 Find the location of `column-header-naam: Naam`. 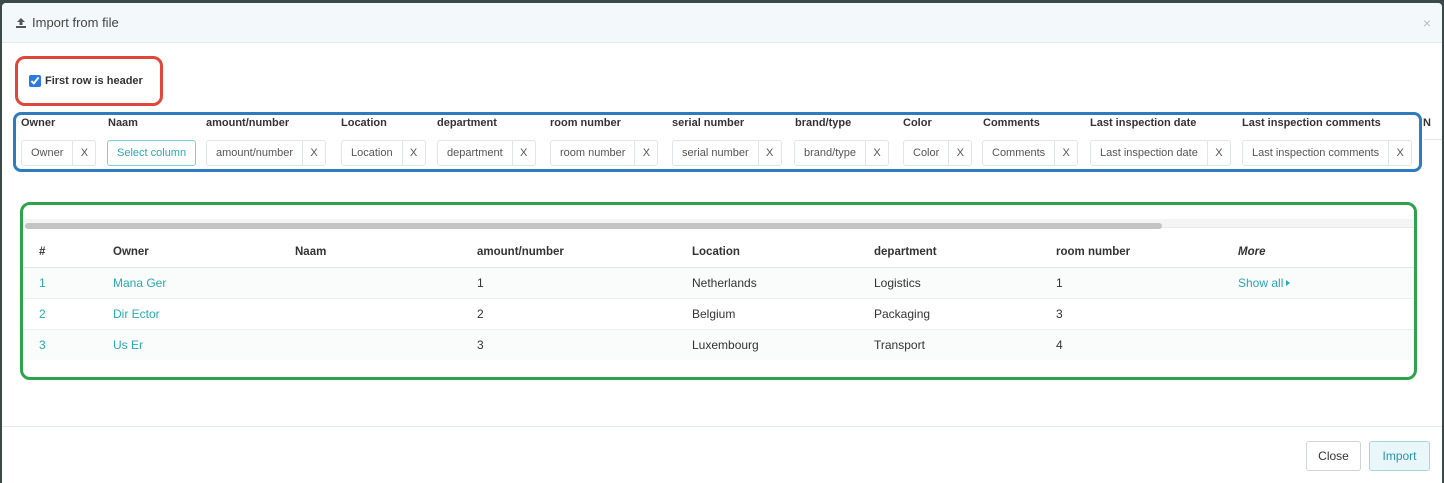

column-header-naam: Naam is located at coordinates (386, 252).